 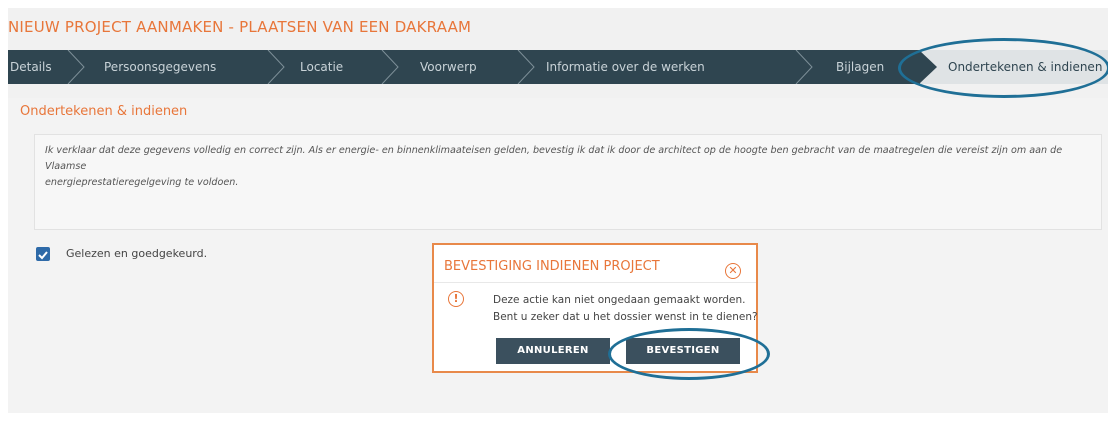 What do you see at coordinates (860, 67) in the screenshot?
I see `step-bijlagen: Bijlagen` at bounding box center [860, 67].